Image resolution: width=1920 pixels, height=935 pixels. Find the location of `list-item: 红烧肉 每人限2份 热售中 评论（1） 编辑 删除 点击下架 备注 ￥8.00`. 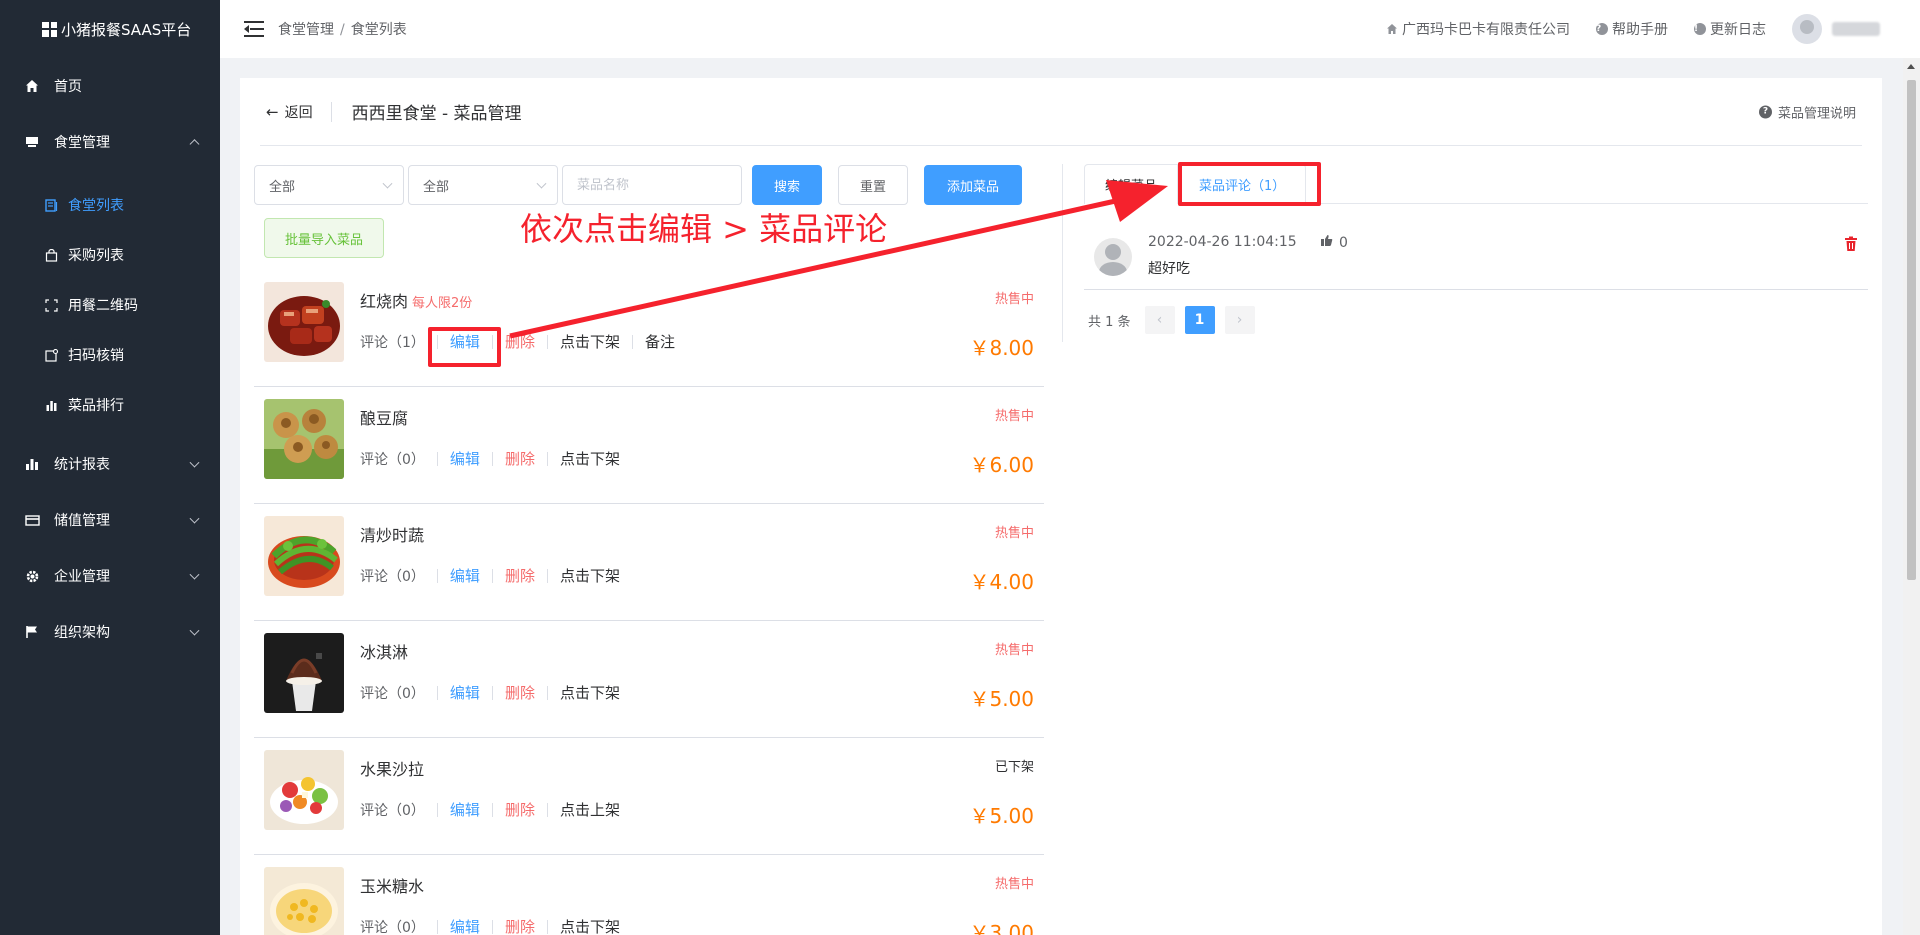

list-item: 红烧肉 每人限2份 热售中 评论（1） 编辑 删除 点击下架 备注 ￥8.00 is located at coordinates (649, 328).